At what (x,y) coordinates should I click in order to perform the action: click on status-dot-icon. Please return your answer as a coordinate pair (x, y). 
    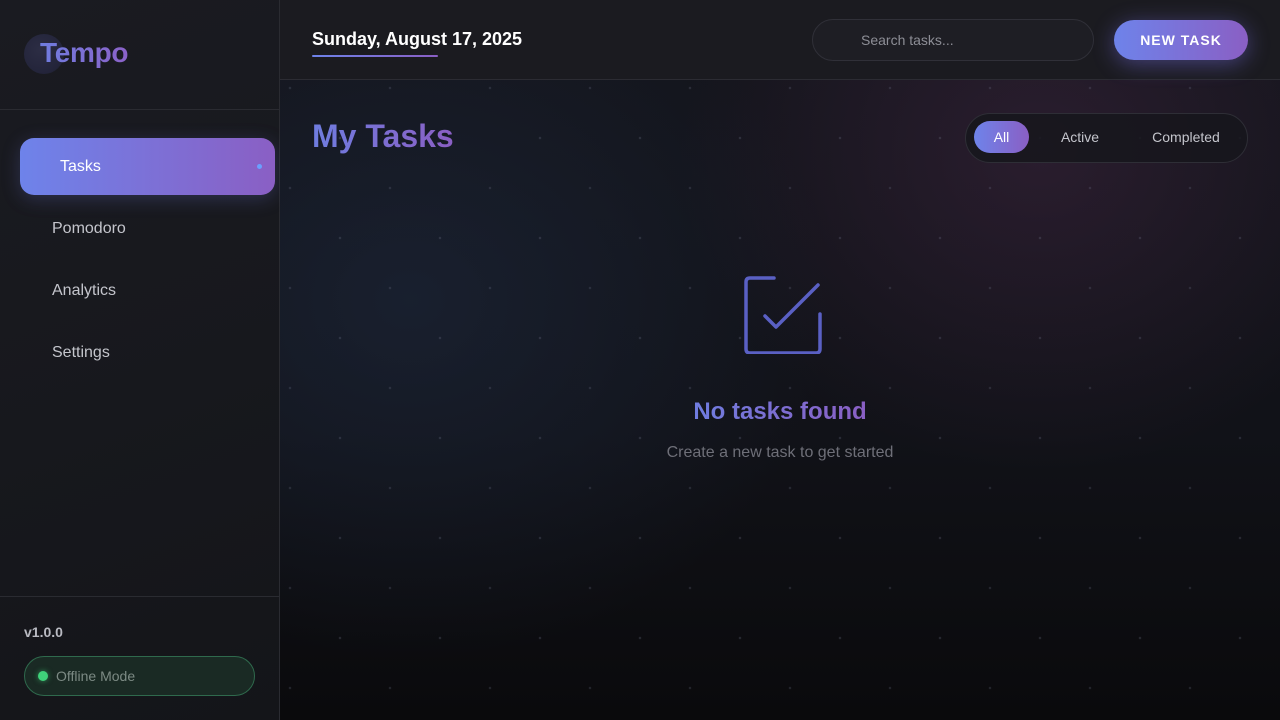
    Looking at the image, I should click on (43, 676).